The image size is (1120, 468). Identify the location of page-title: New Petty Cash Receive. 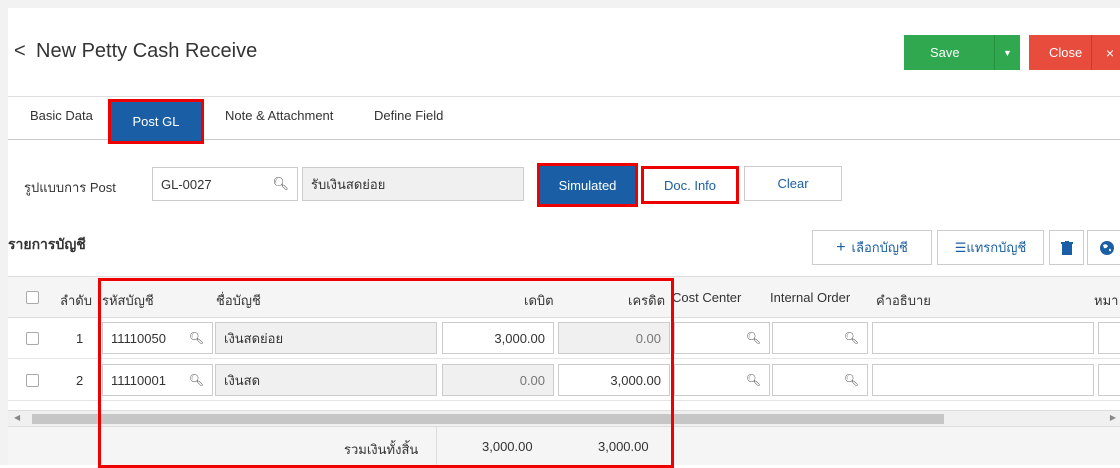
(147, 51).